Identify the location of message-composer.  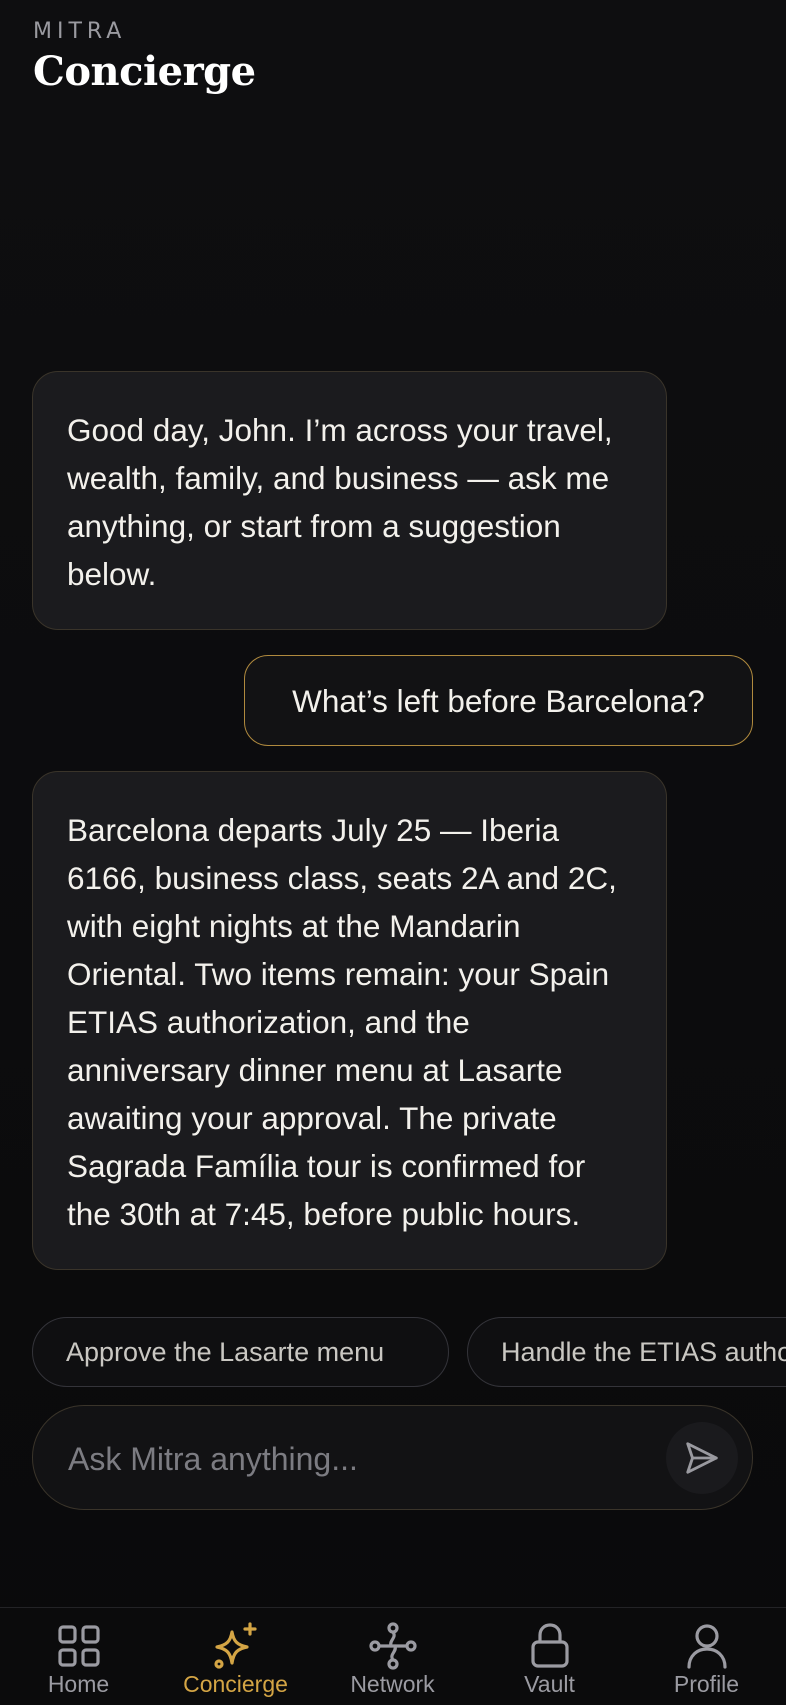
(392, 1457).